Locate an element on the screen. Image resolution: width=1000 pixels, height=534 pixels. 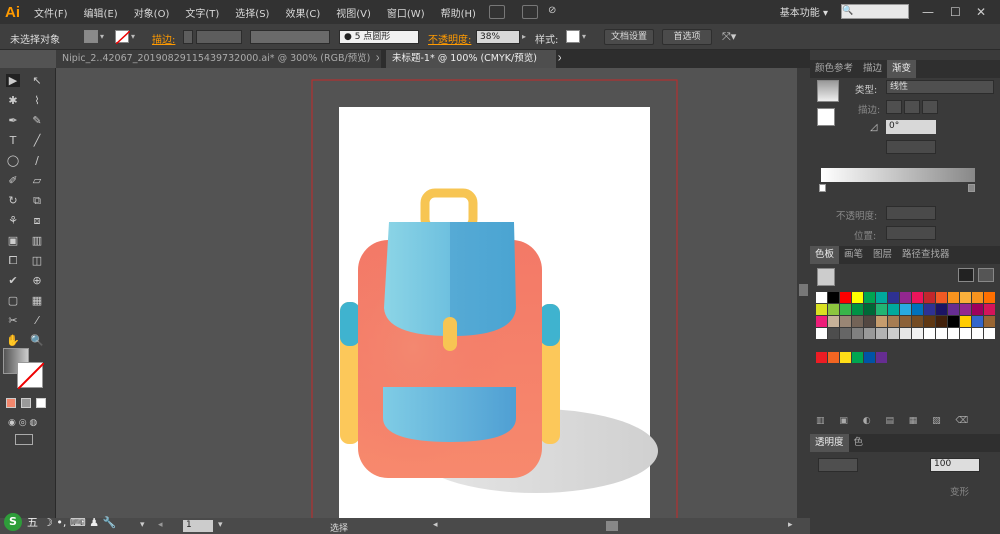
slice-tool-icon: ⁄ is located at coordinates (37, 320).